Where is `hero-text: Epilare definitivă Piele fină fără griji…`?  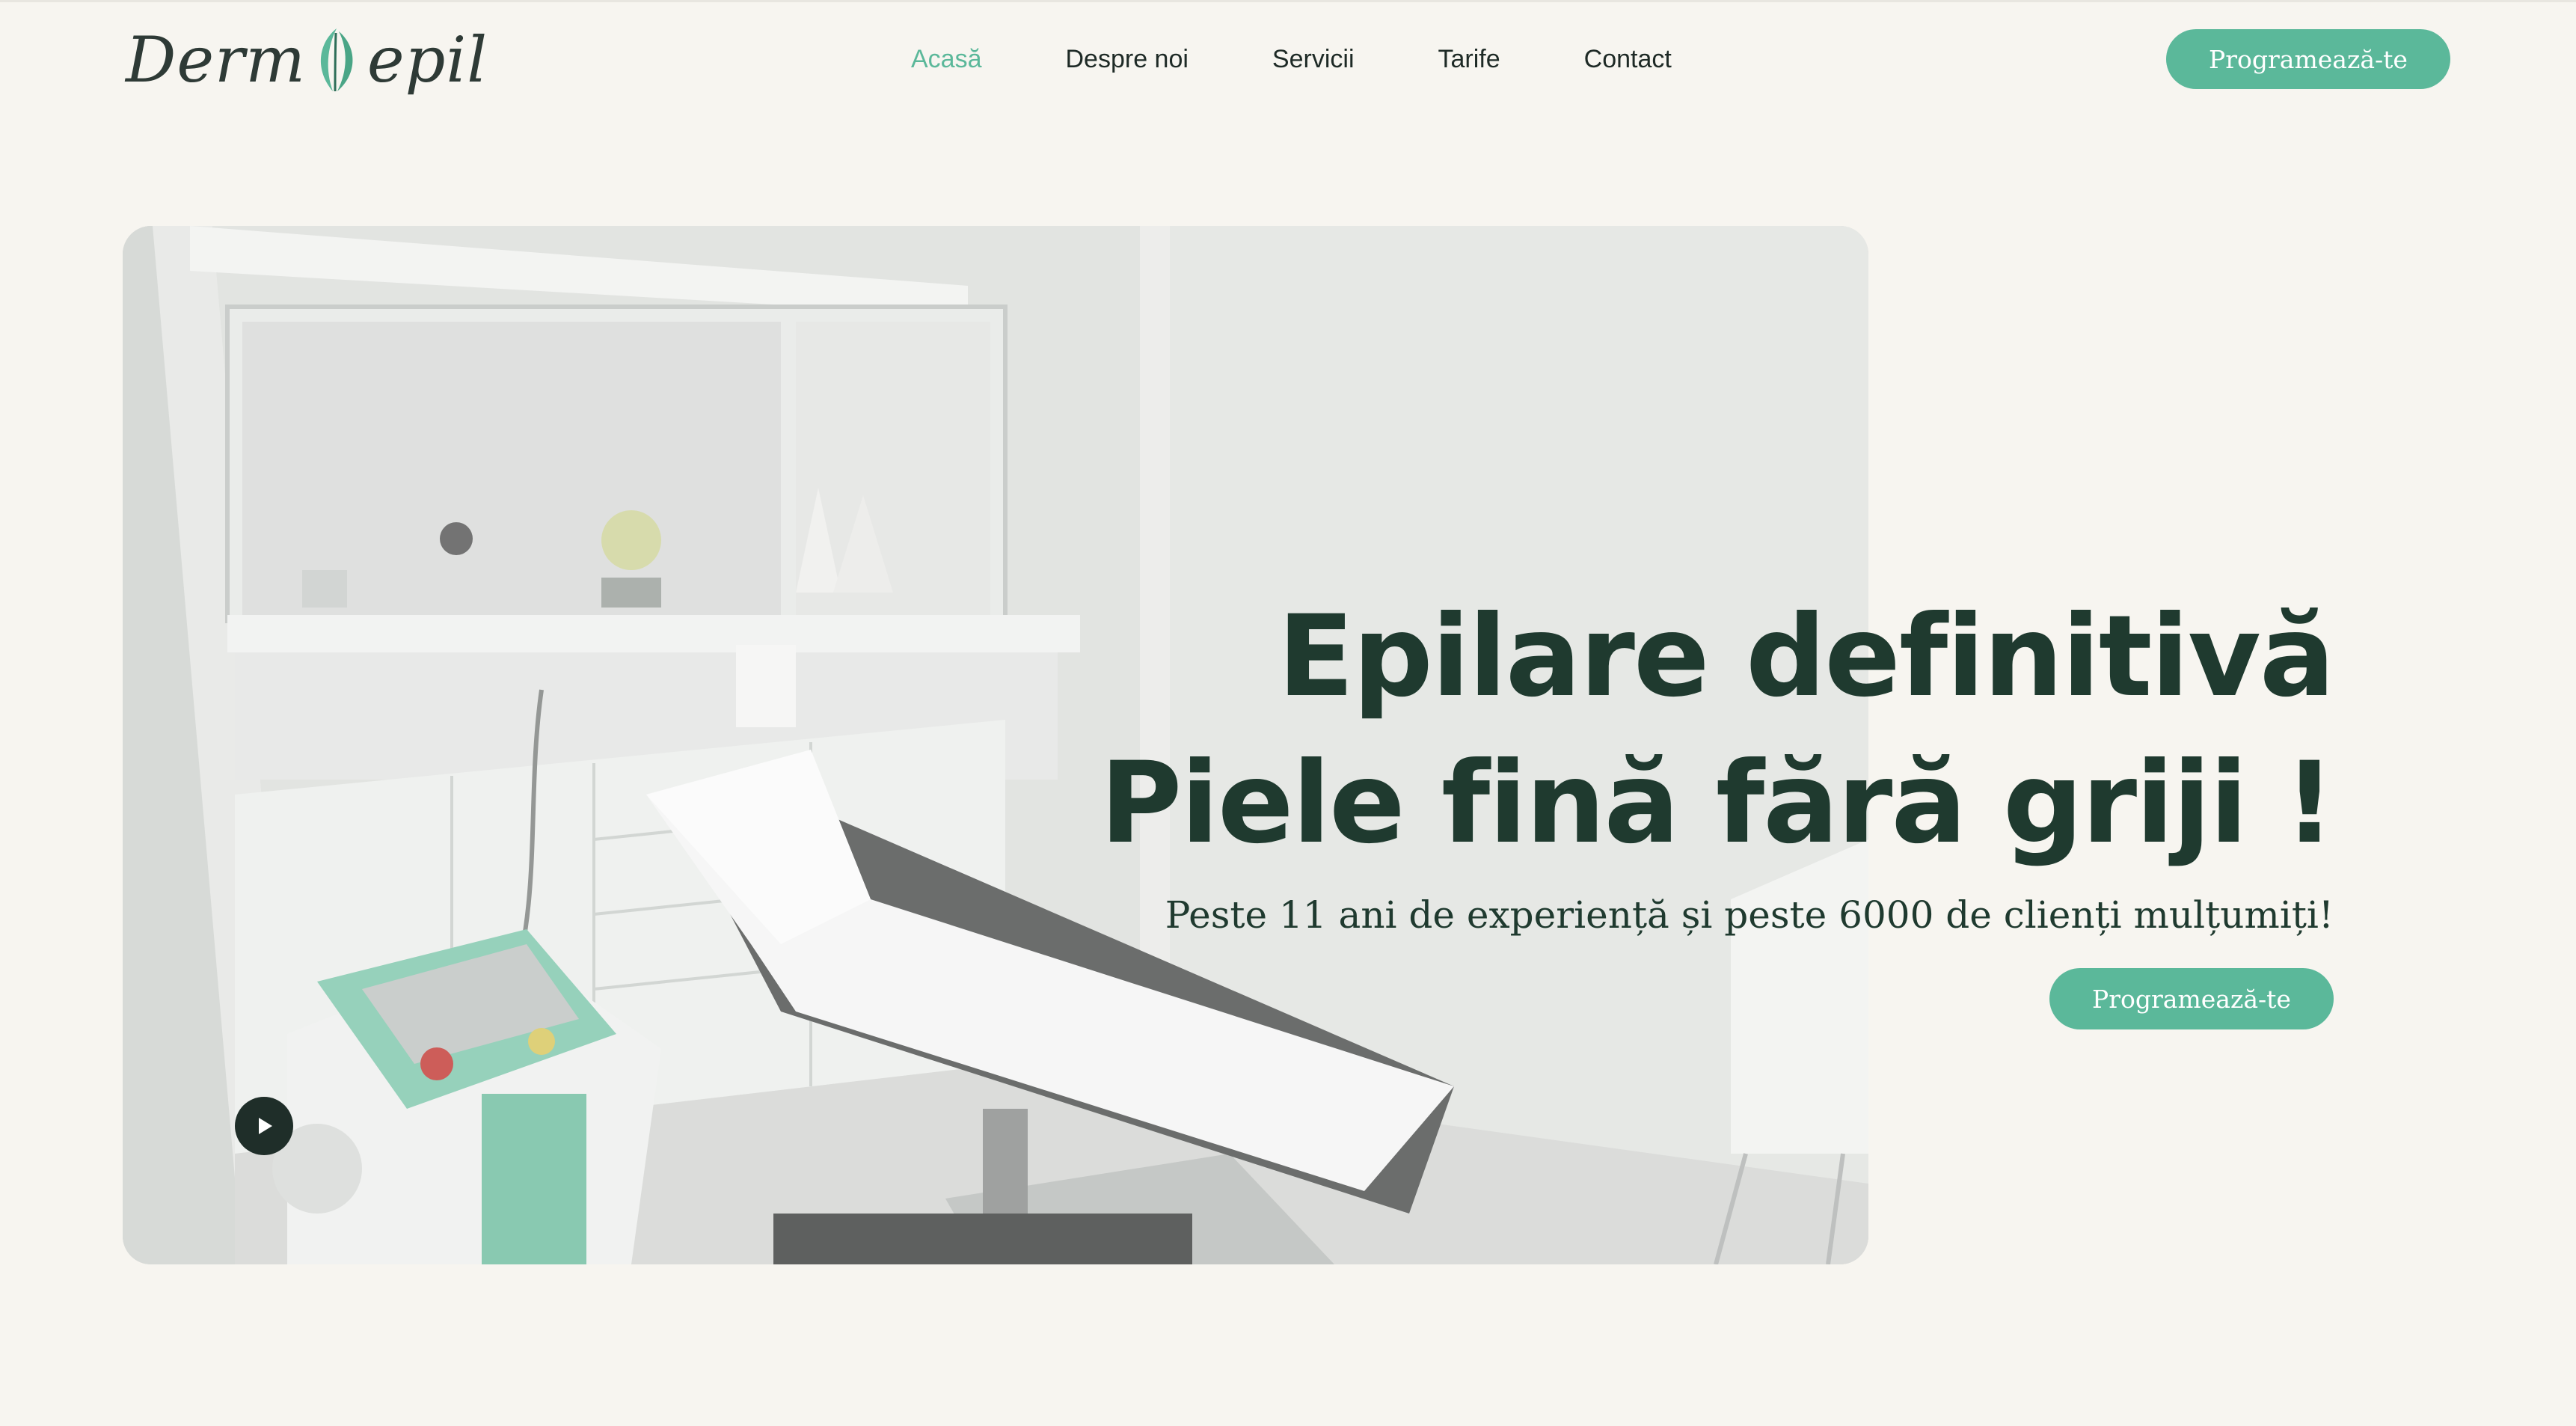
hero-text: Epilare definitivă Piele fină fără griji… is located at coordinates (1717, 760).